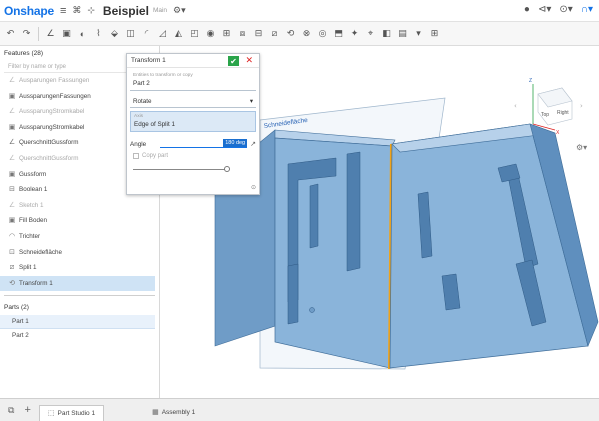 This screenshot has width=599, height=421. I want to click on boolean-tool-icon: ⊟, so click(258, 33).